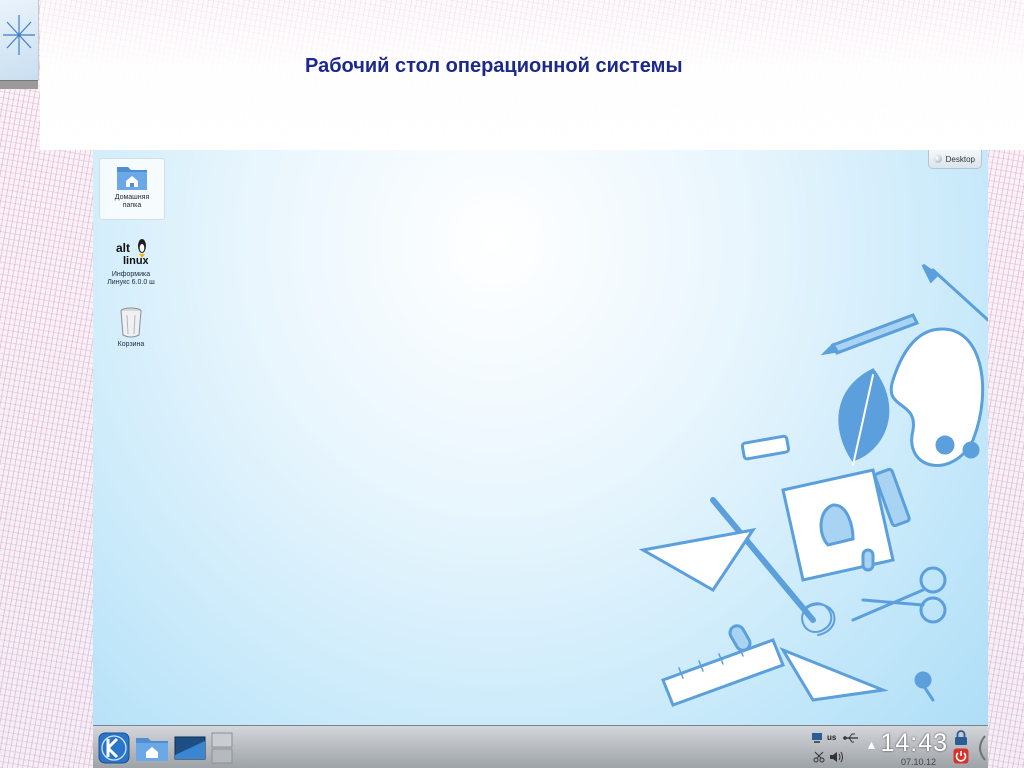 The image size is (1024, 768). Describe the element at coordinates (918, 762) in the screenshot. I see `clock-date: 07.10.12` at that location.